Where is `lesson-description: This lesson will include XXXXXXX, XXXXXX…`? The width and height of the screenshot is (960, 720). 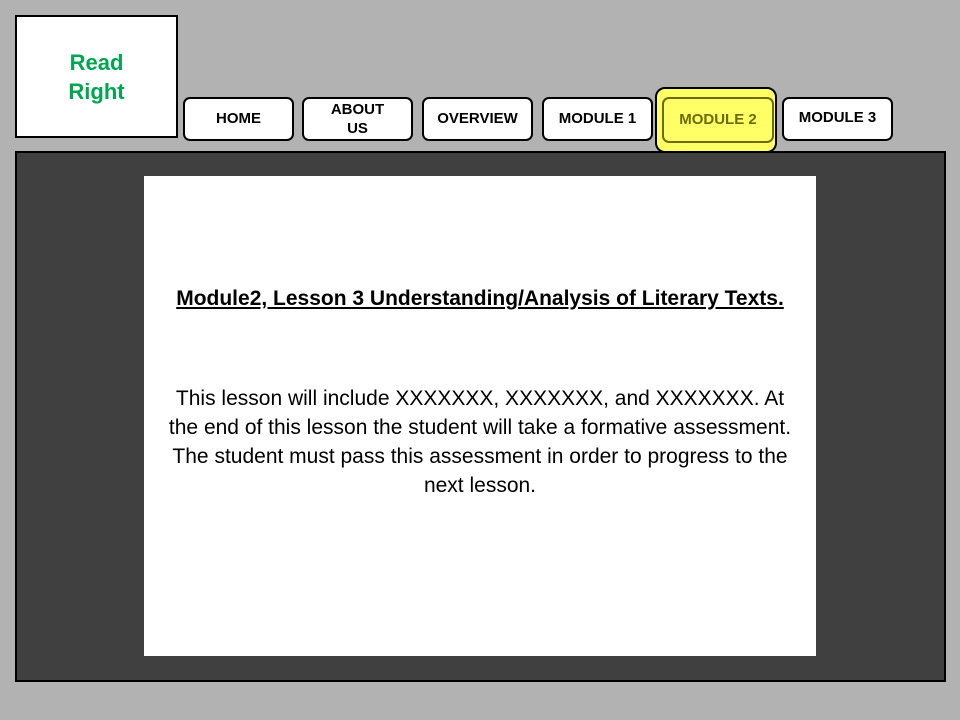 lesson-description: This lesson will include XXXXXXX, XXXXXX… is located at coordinates (480, 442).